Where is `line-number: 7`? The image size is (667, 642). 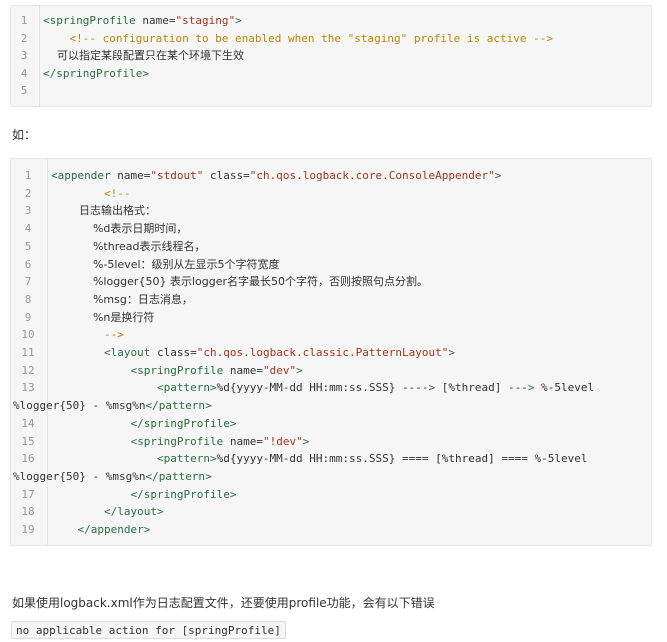 line-number: 7 is located at coordinates (28, 282).